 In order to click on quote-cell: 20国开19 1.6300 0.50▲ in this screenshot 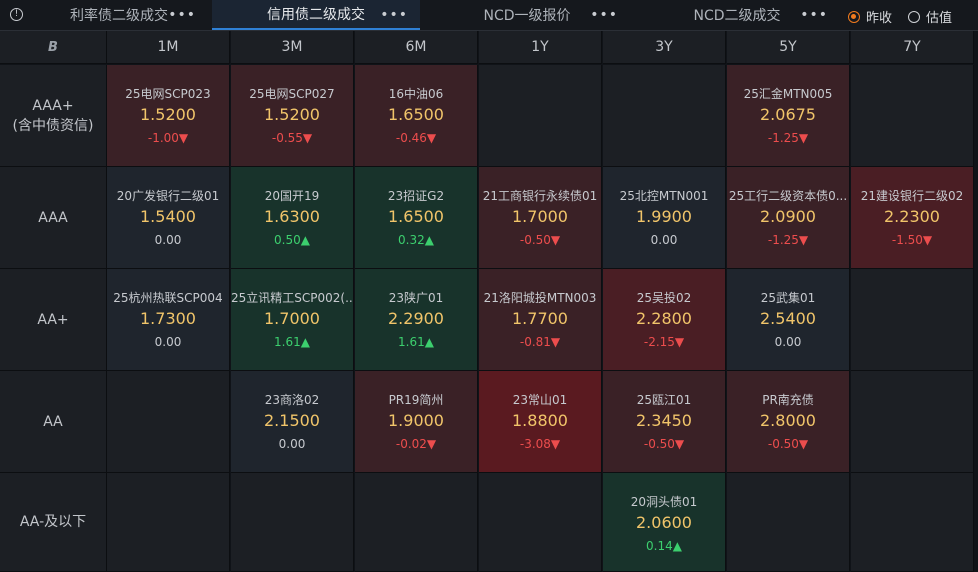, I will do `click(292, 218)`.